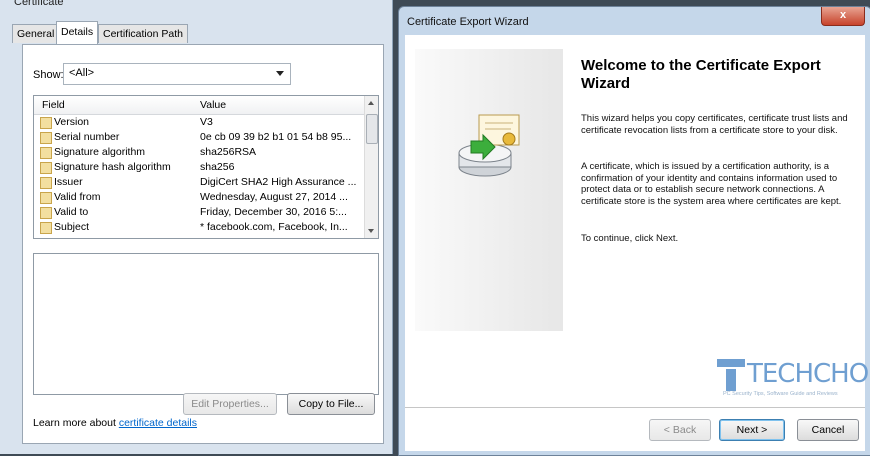 The image size is (870, 456). I want to click on cancel-button: Cancel, so click(828, 430).